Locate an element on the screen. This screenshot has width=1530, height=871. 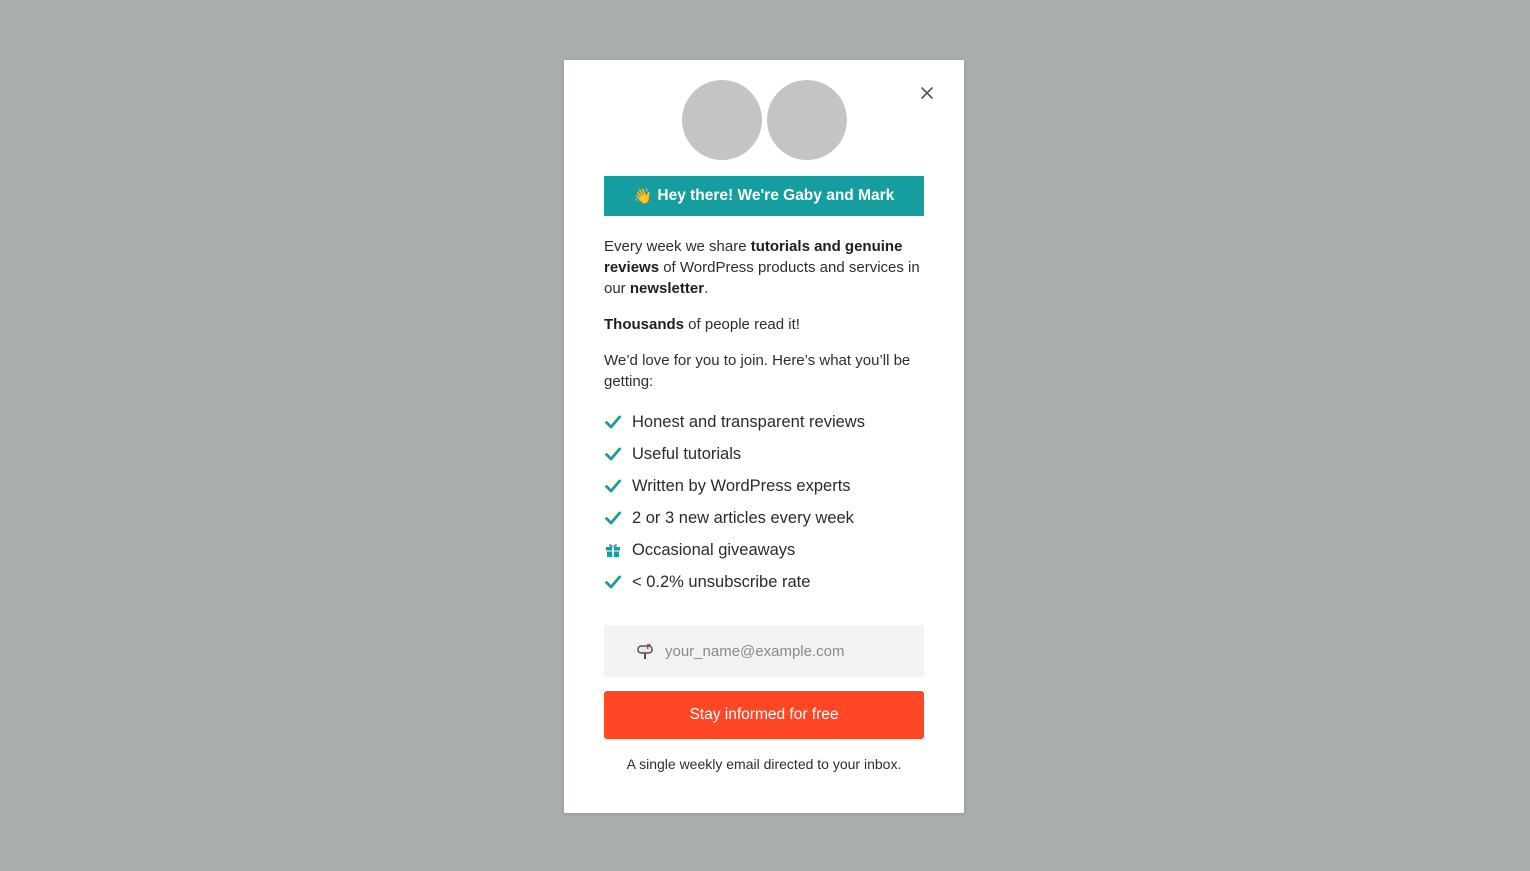
list-item: Honest and transparent reviews is located at coordinates (769, 422).